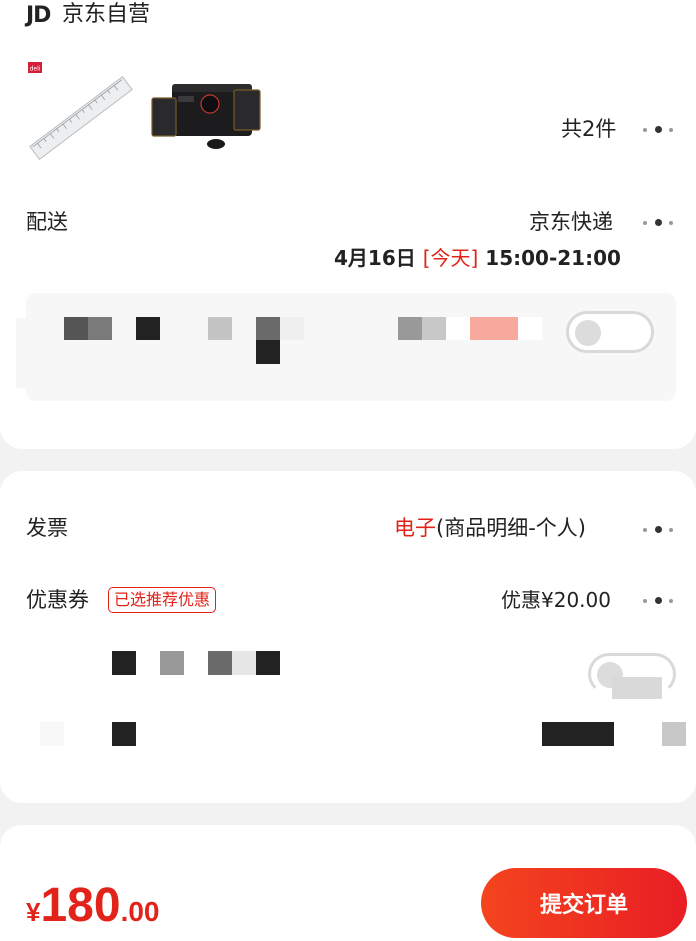  Describe the element at coordinates (31, 353) in the screenshot. I see `redacted-option-row-edge` at that location.